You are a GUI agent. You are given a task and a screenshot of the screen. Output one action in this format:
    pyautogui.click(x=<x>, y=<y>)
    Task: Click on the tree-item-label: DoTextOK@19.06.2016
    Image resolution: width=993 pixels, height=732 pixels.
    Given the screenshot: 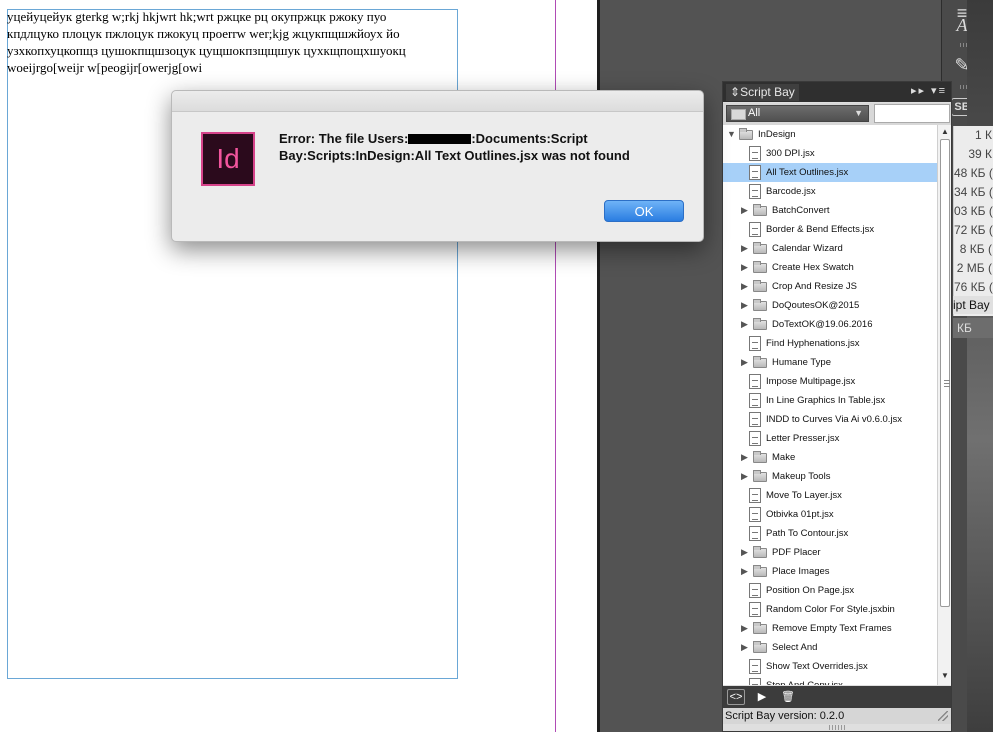 What is the action you would take?
    pyautogui.click(x=822, y=324)
    